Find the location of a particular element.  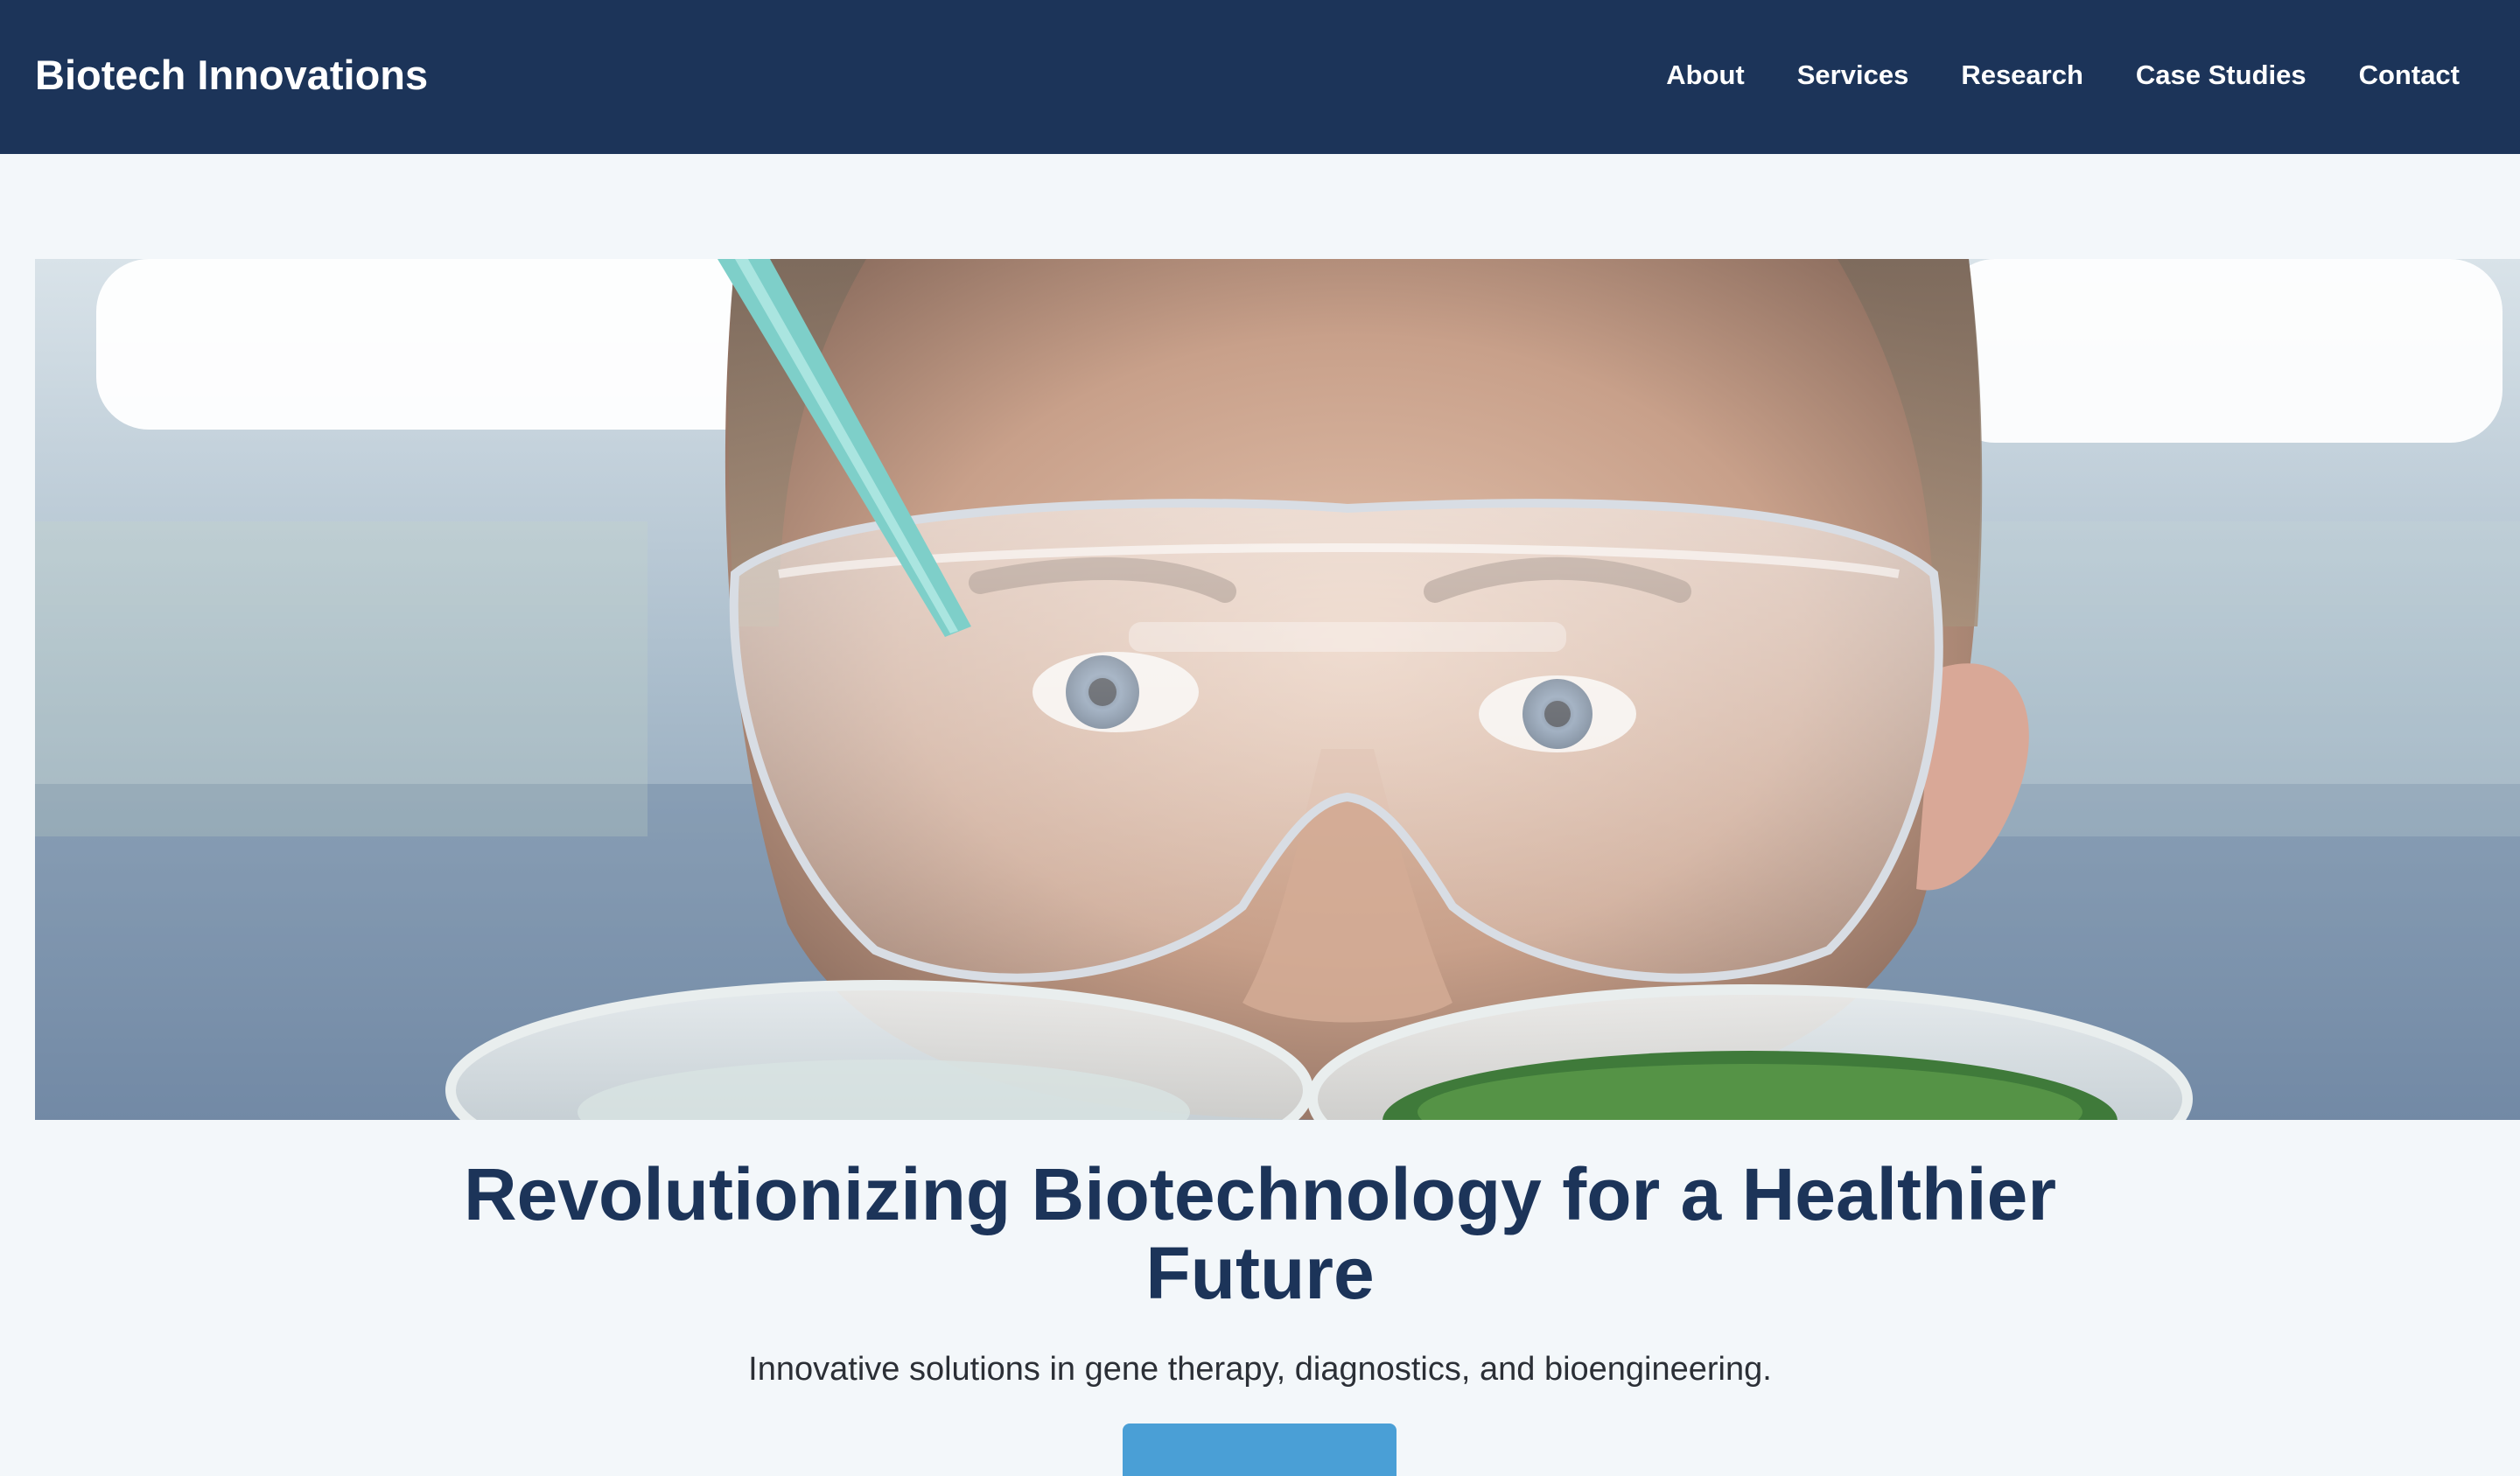

nav-link-contact: Contact is located at coordinates (2409, 76).